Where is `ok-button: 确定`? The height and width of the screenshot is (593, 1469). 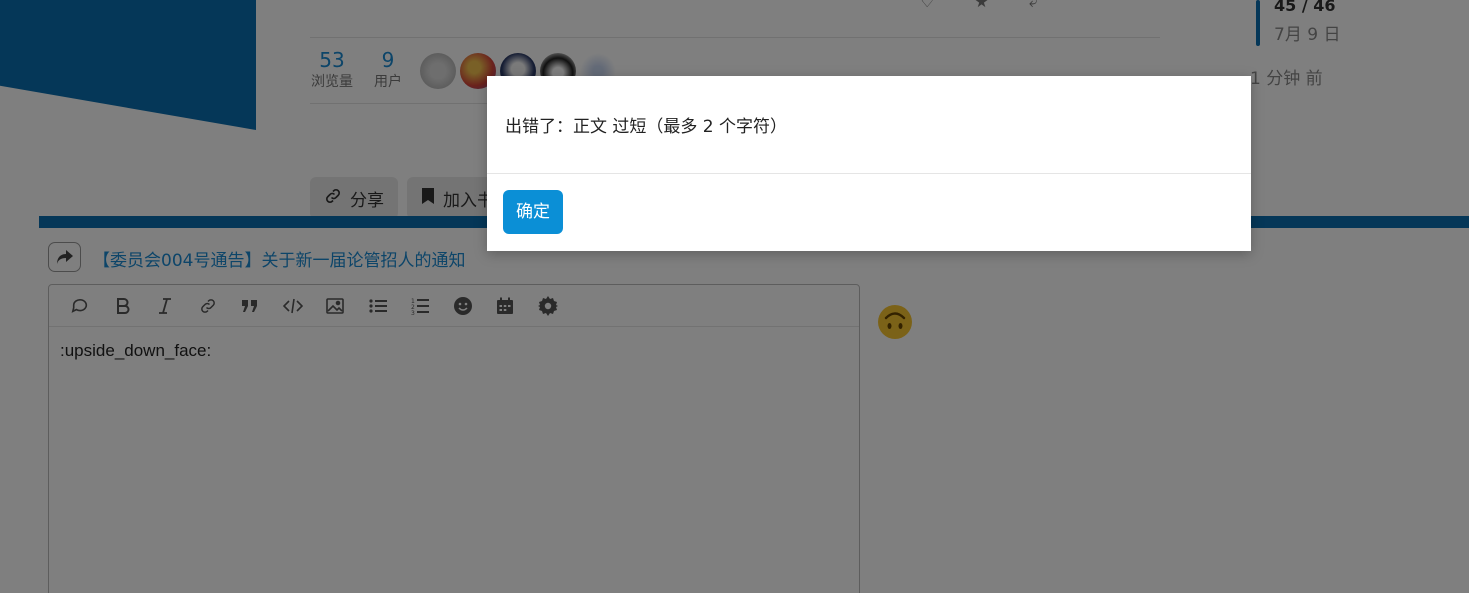 ok-button: 确定 is located at coordinates (533, 212).